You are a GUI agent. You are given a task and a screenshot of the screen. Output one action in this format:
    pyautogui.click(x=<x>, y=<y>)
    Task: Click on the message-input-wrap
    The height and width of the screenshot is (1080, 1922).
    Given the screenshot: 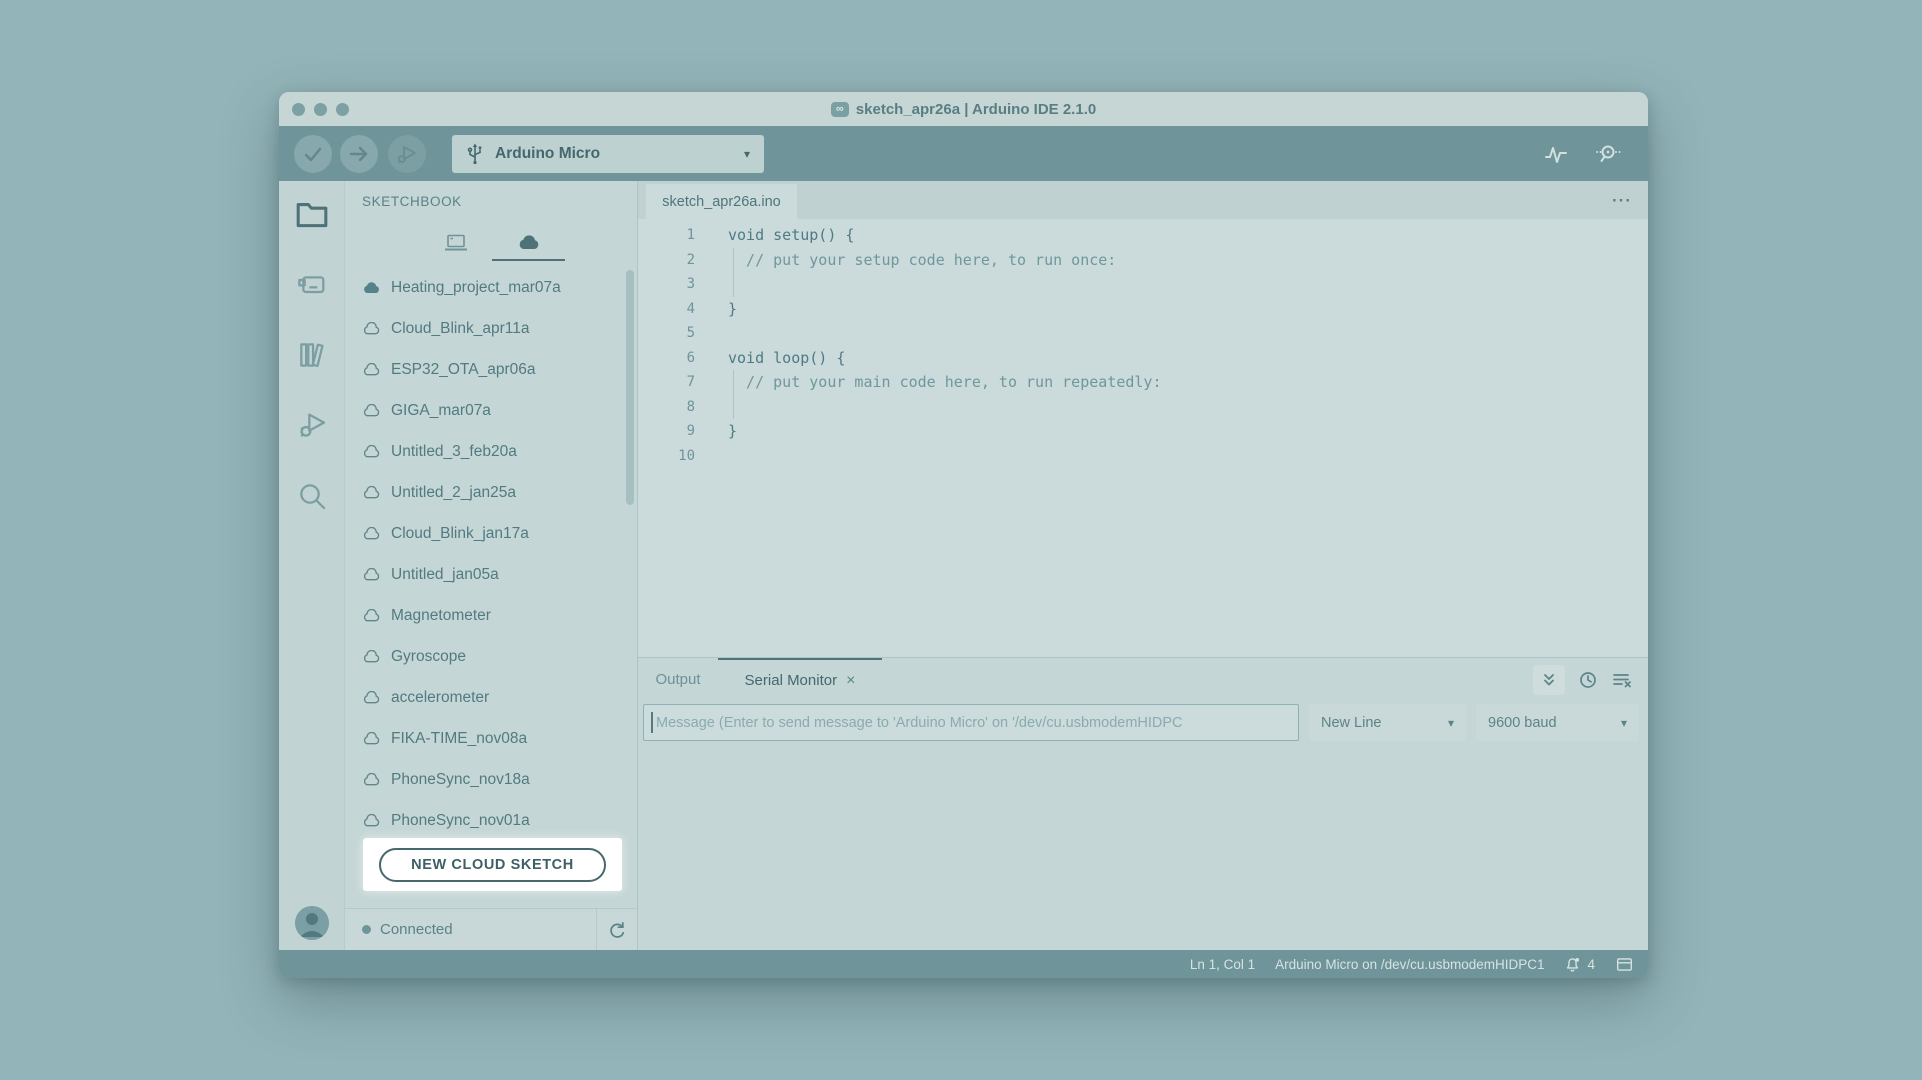 What is the action you would take?
    pyautogui.click(x=971, y=722)
    